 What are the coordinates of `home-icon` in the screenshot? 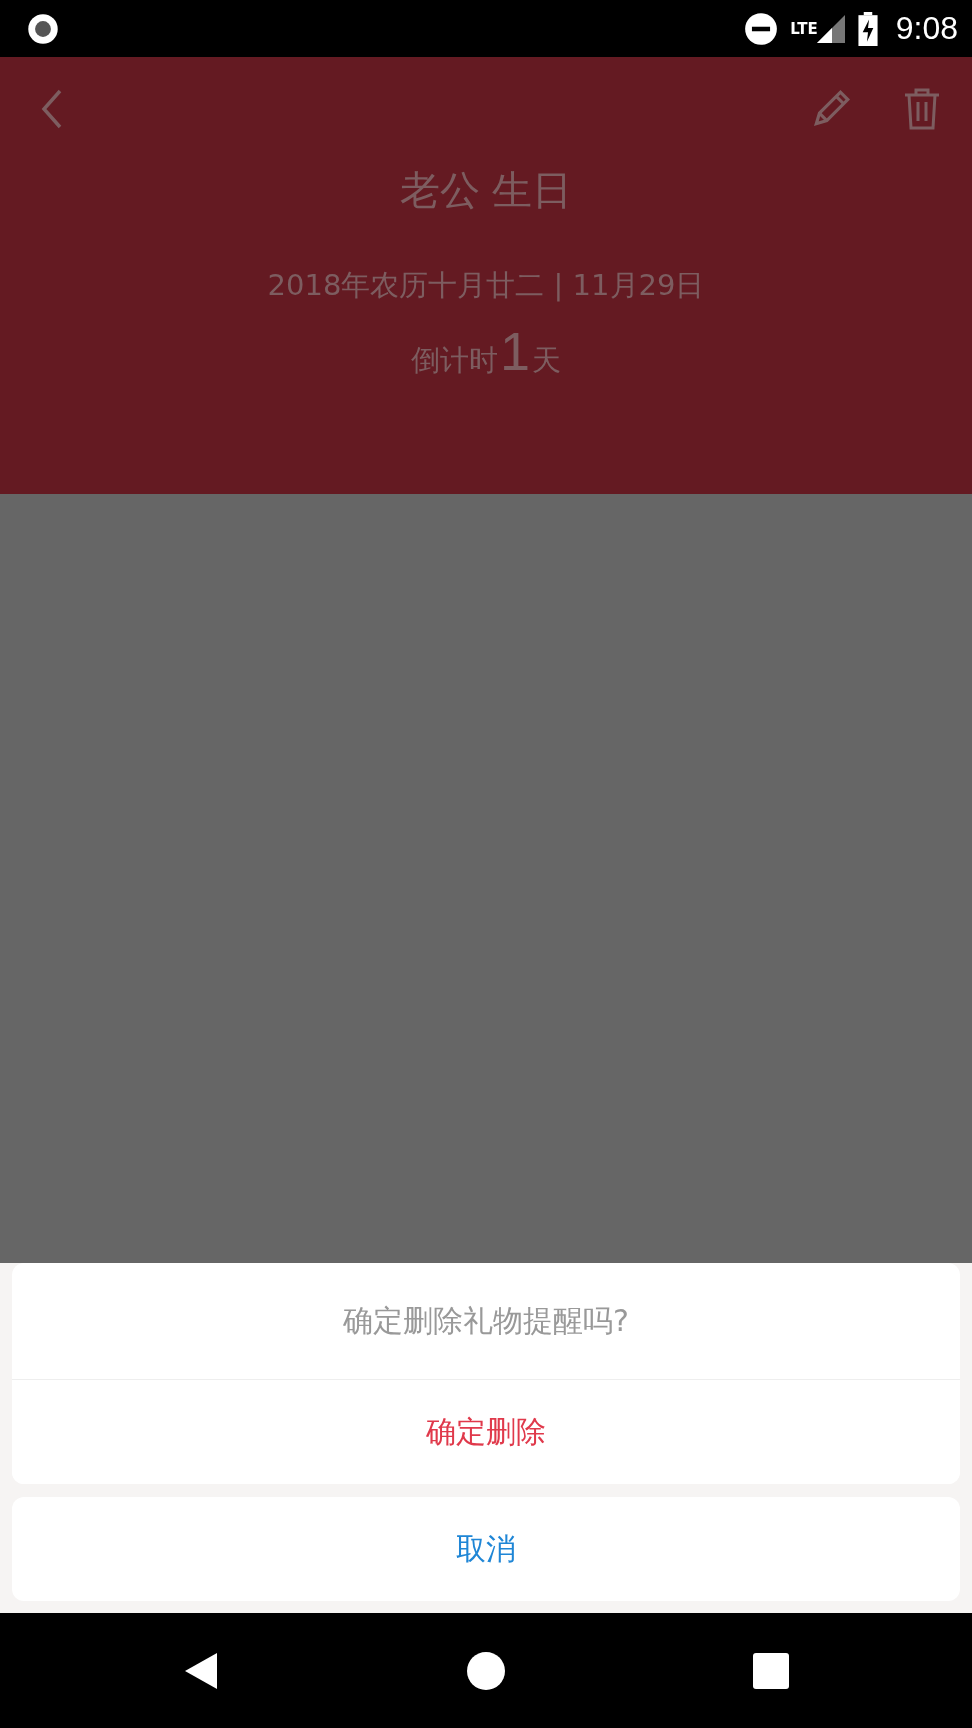 It's located at (486, 1670).